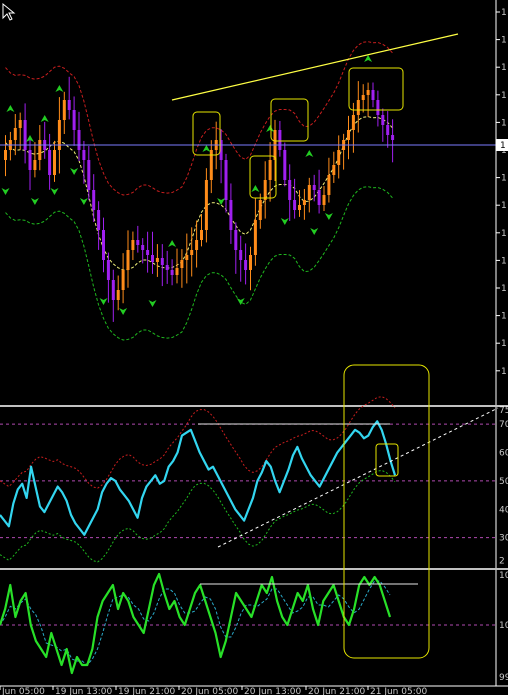 Image resolution: width=508 pixels, height=695 pixels. I want to click on divergence-highlight-box, so click(386, 511).